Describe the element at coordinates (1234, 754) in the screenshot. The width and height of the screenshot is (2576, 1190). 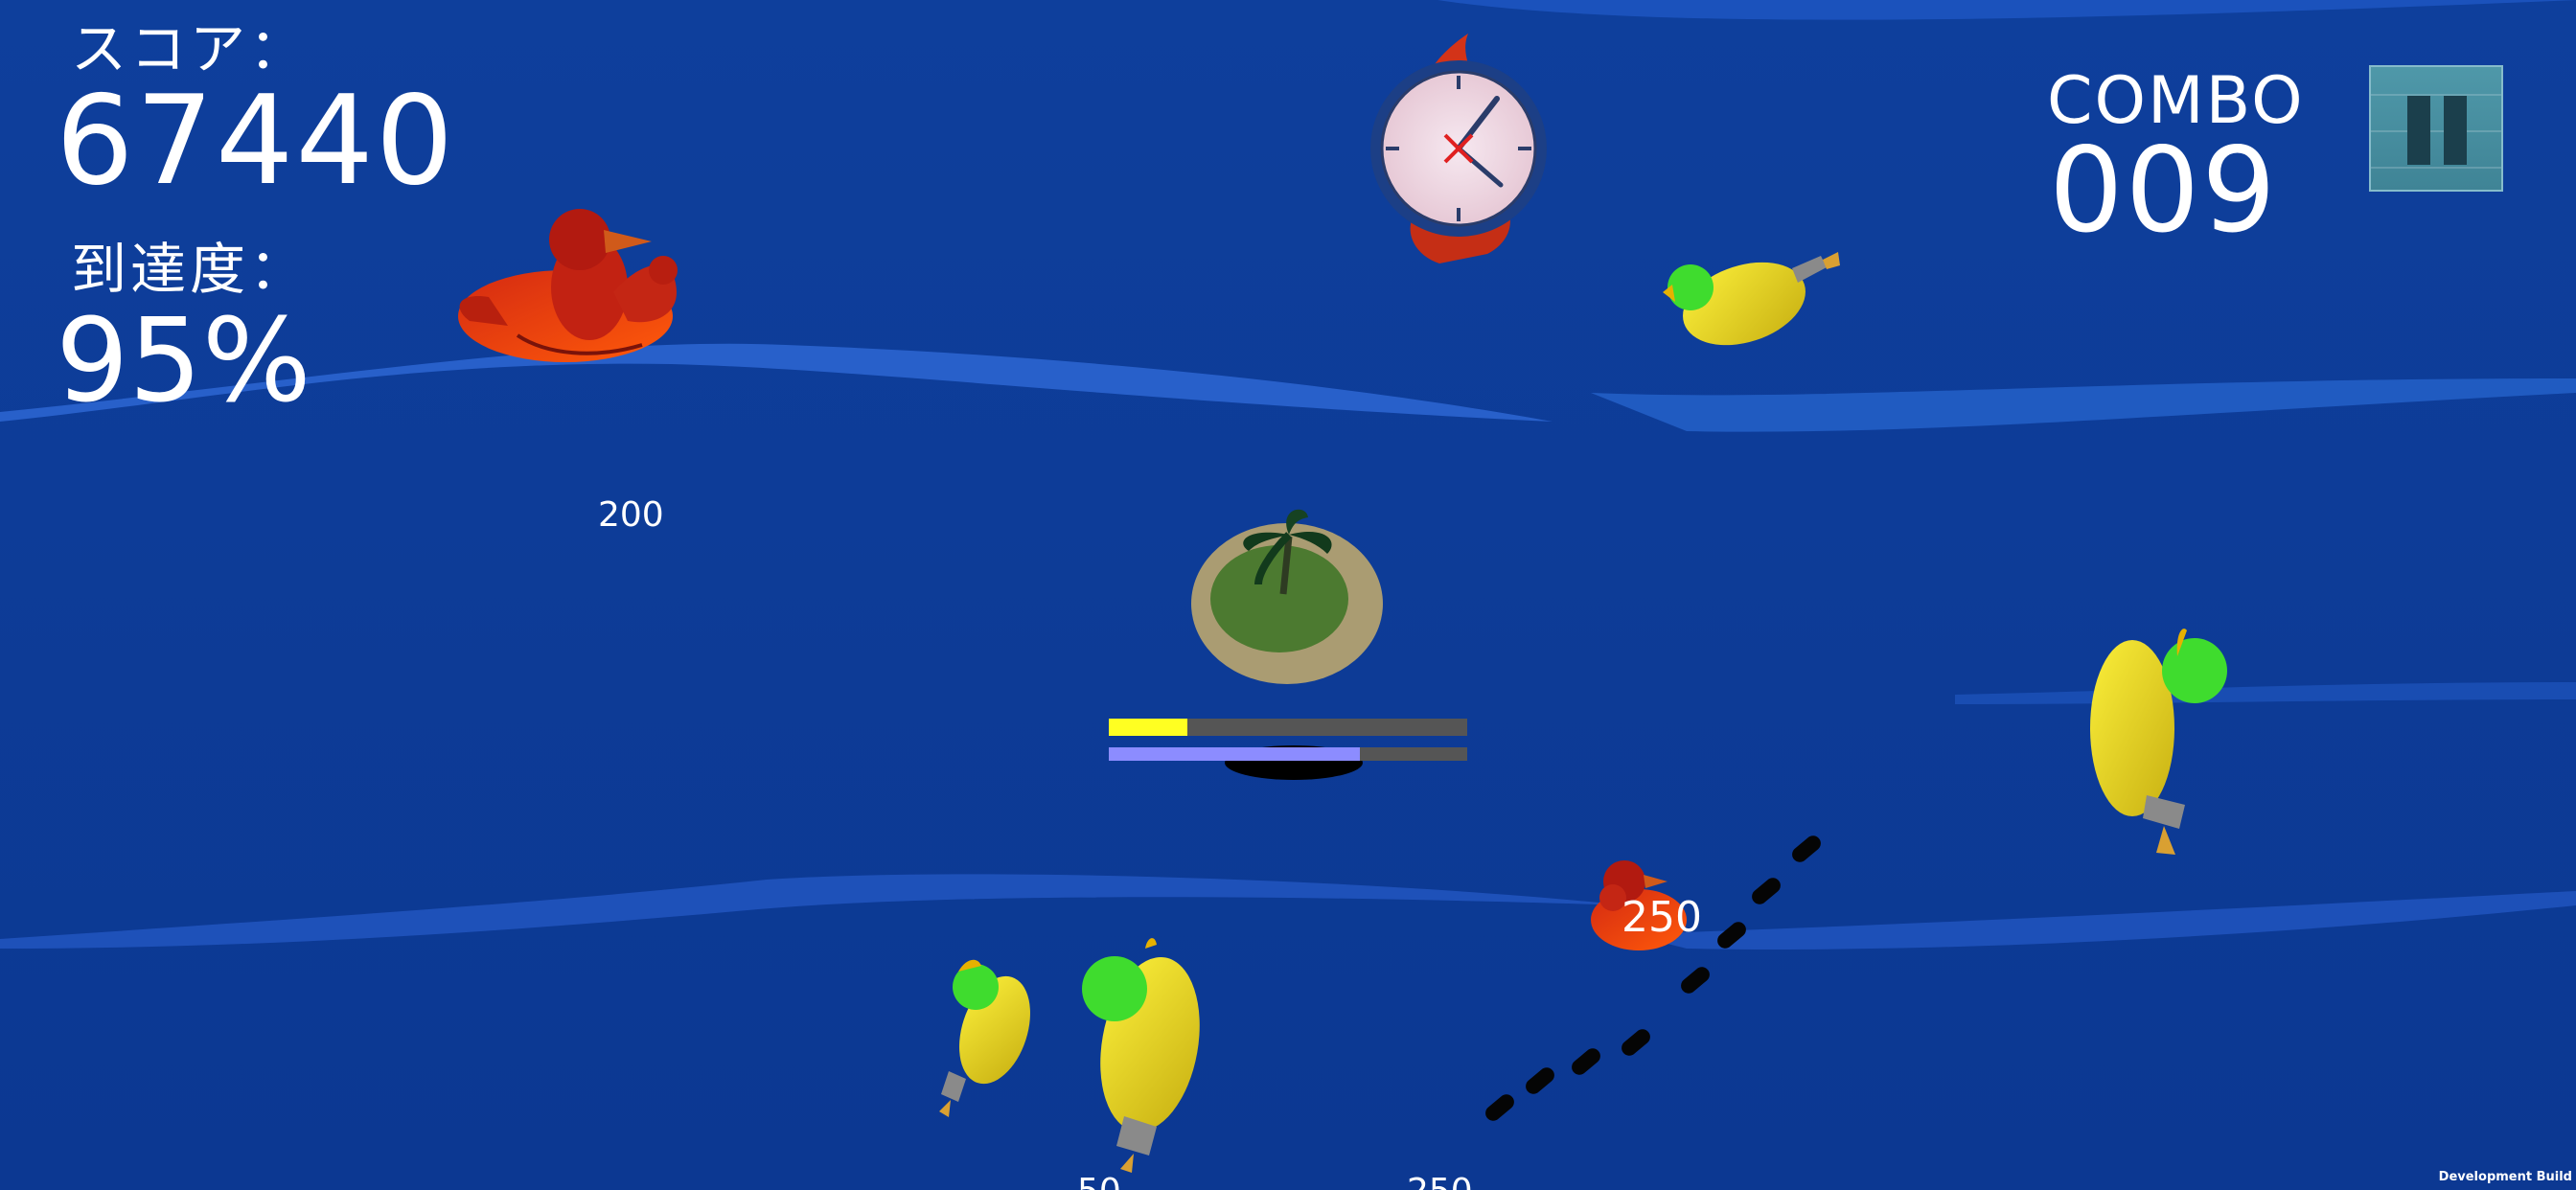
I see `blue-bar-fill` at that location.